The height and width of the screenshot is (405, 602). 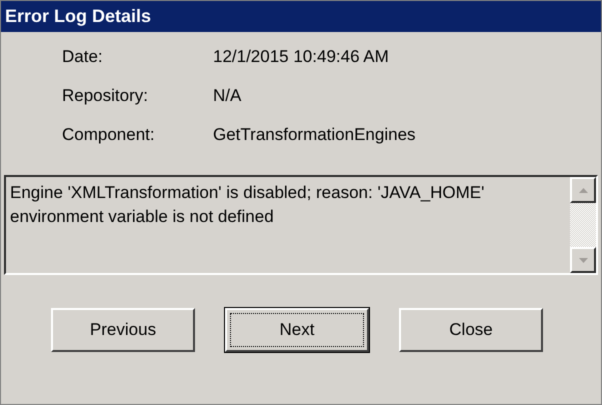 I want to click on dialog-button: Close, so click(x=471, y=330).